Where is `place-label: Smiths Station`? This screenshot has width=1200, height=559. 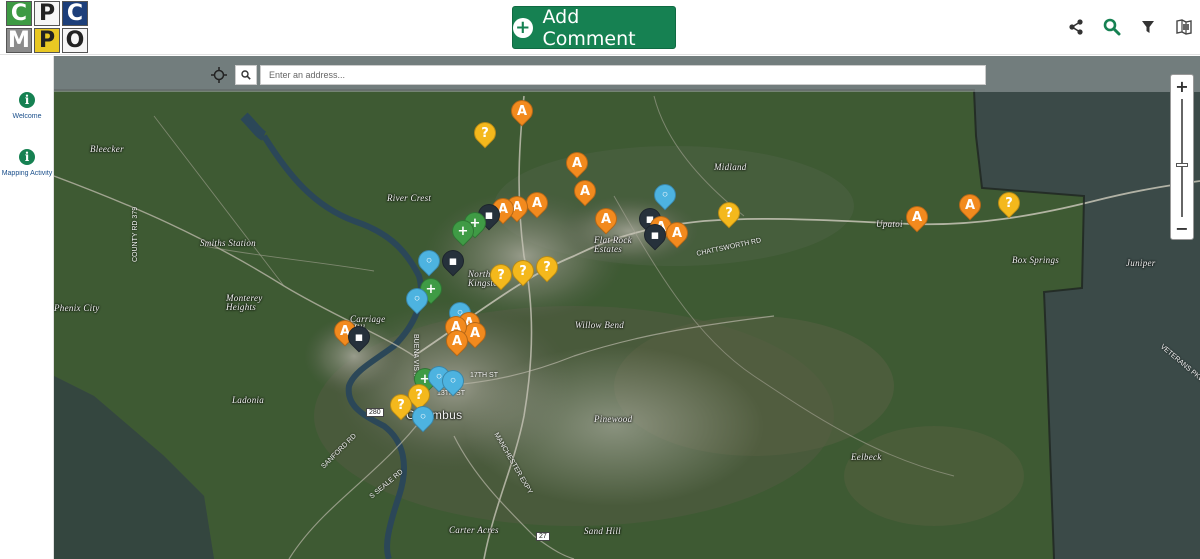
place-label: Smiths Station is located at coordinates (228, 243).